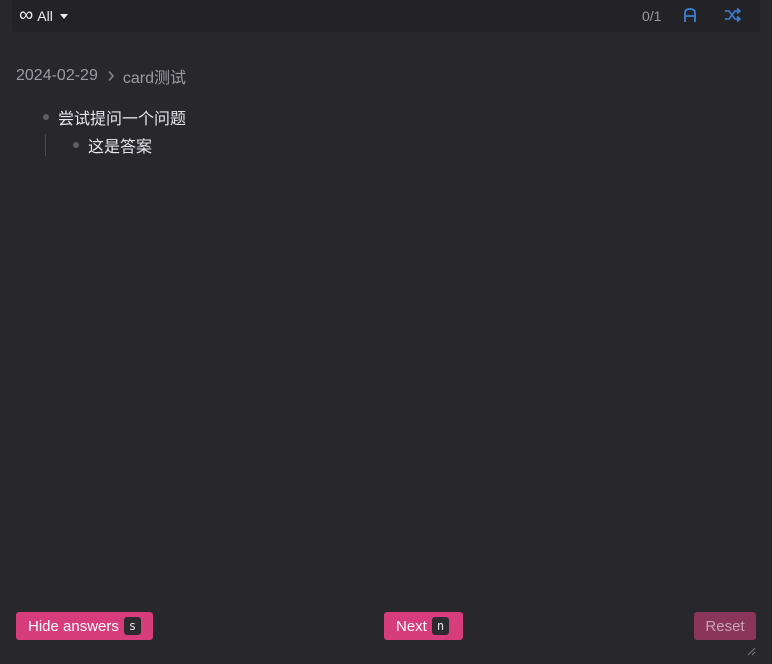 Image resolution: width=772 pixels, height=664 pixels. What do you see at coordinates (111, 76) in the screenshot?
I see `chevron-right-icon` at bounding box center [111, 76].